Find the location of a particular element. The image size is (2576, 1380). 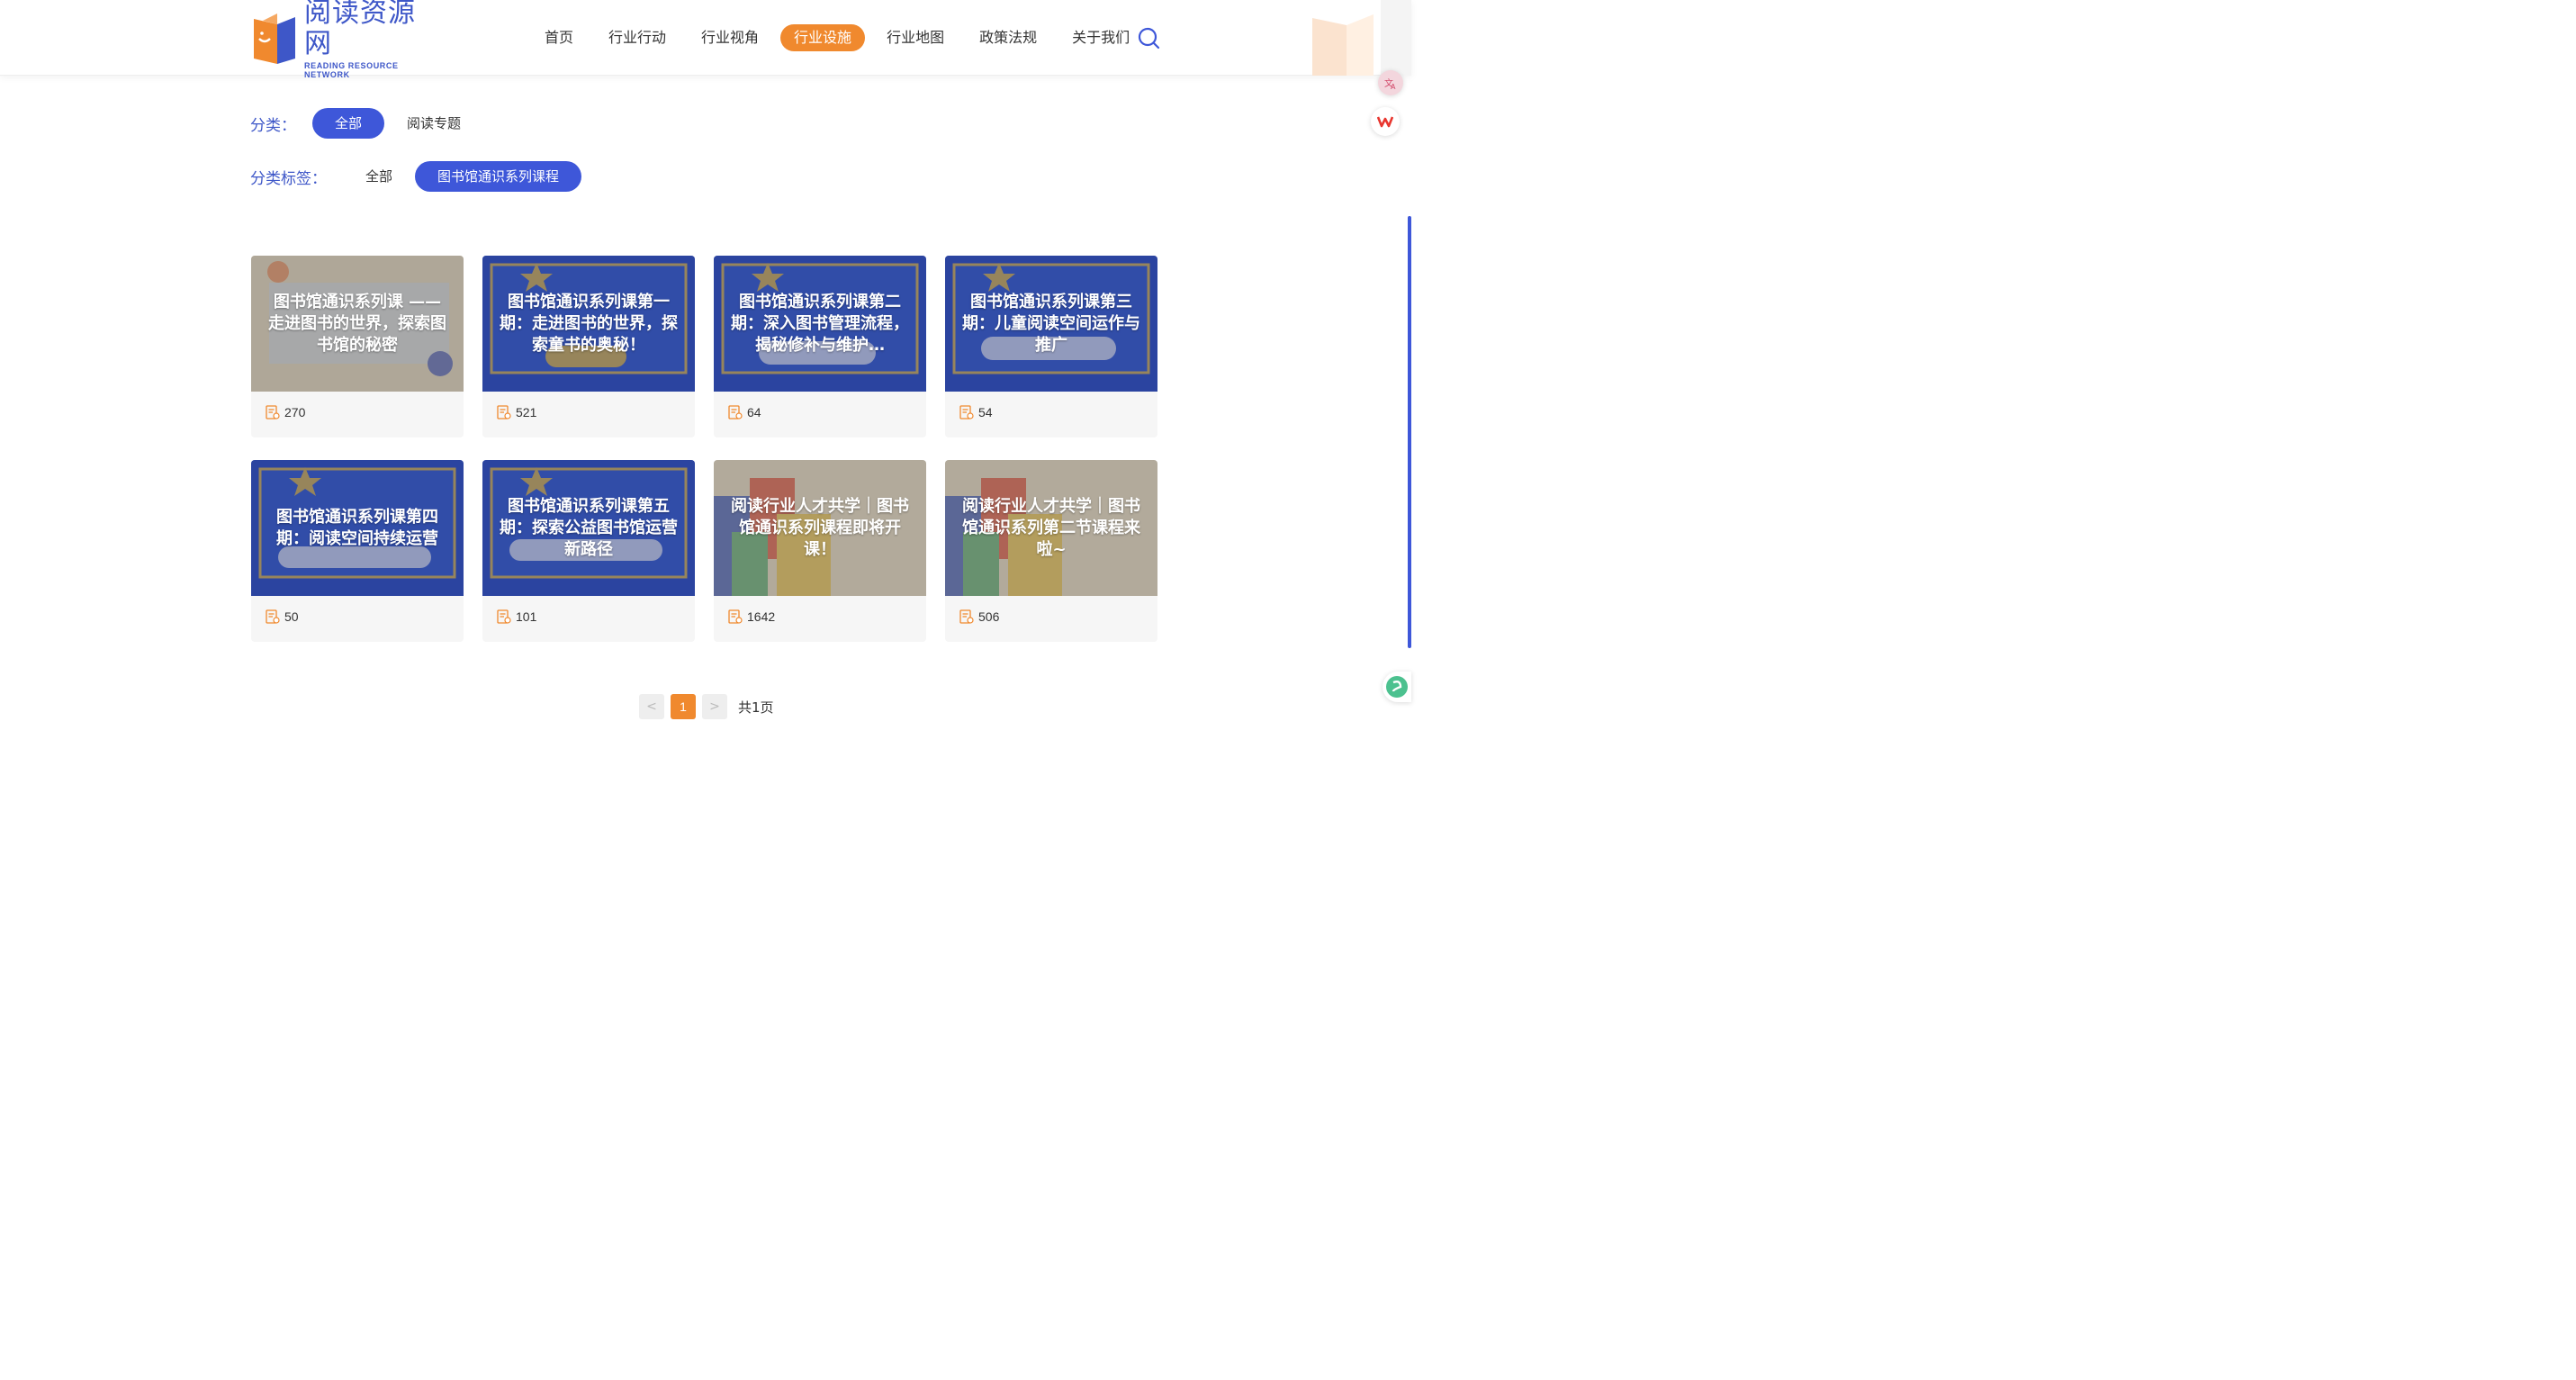

article-card: 图书馆通识系列课第二期：深入图书管理流程，揭秘修补与维护… 64 is located at coordinates (820, 346).